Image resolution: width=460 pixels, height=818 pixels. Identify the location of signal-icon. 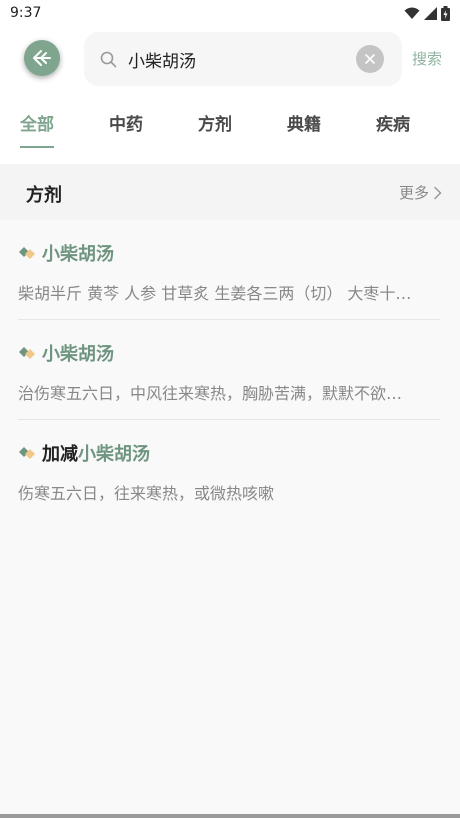
(430, 13).